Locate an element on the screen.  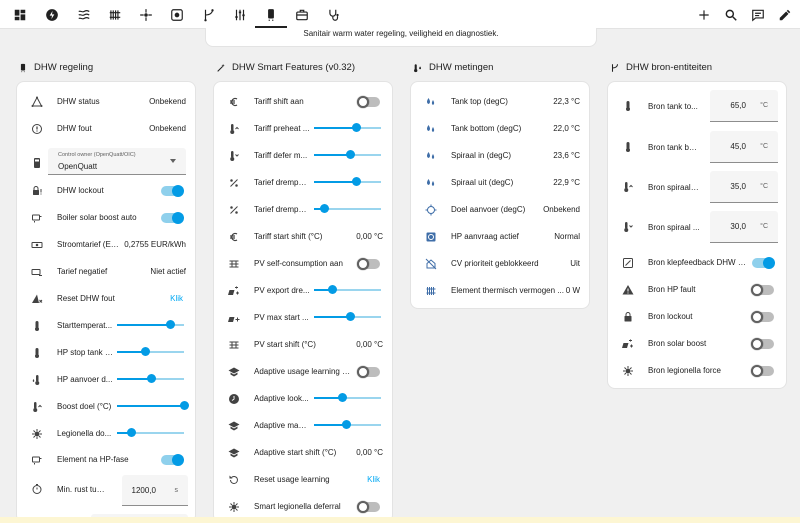
row-boiler-solar-boost: Boiler solar boost auto is located at coordinates (106, 217).